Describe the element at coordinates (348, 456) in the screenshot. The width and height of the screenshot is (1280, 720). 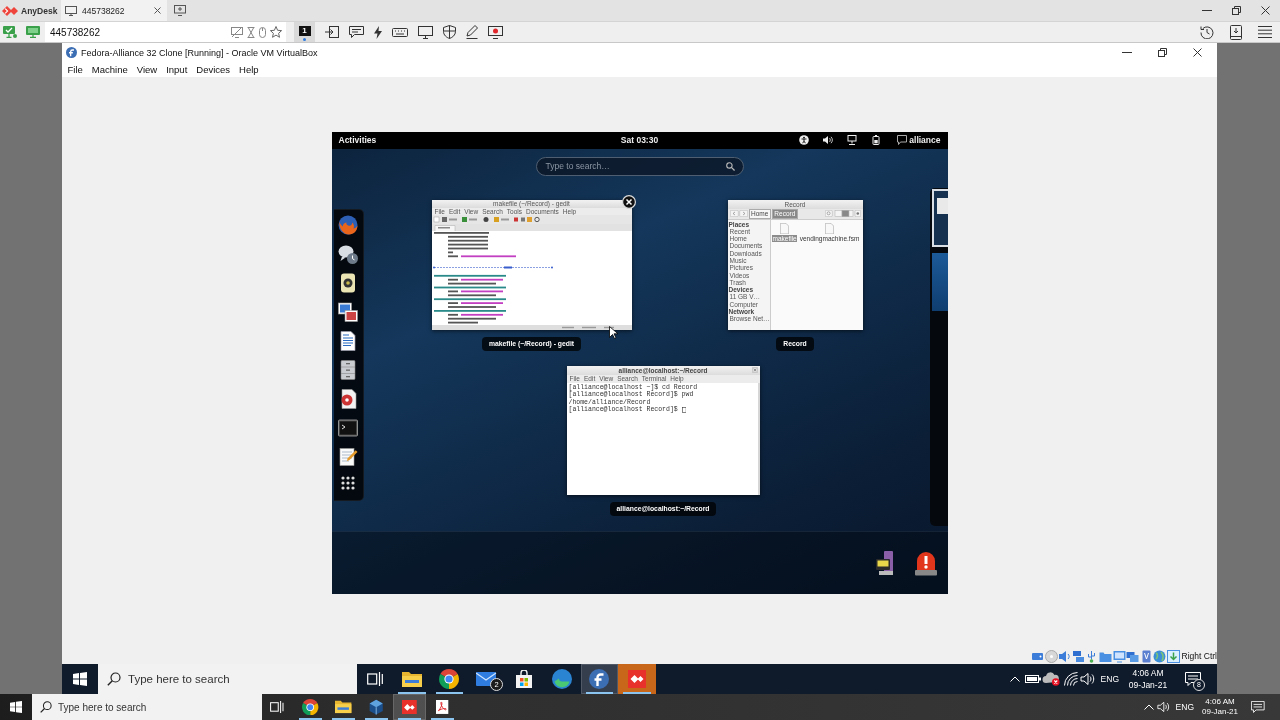
I see `notepad-pencil-icon` at that location.